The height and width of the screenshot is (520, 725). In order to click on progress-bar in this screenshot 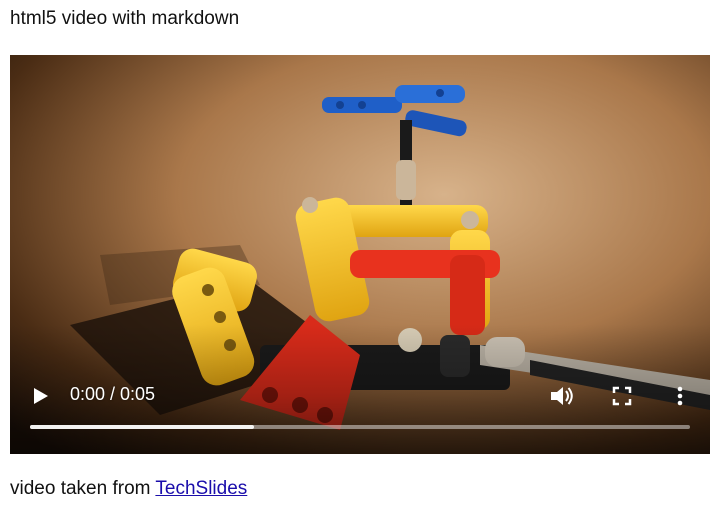, I will do `click(360, 427)`.